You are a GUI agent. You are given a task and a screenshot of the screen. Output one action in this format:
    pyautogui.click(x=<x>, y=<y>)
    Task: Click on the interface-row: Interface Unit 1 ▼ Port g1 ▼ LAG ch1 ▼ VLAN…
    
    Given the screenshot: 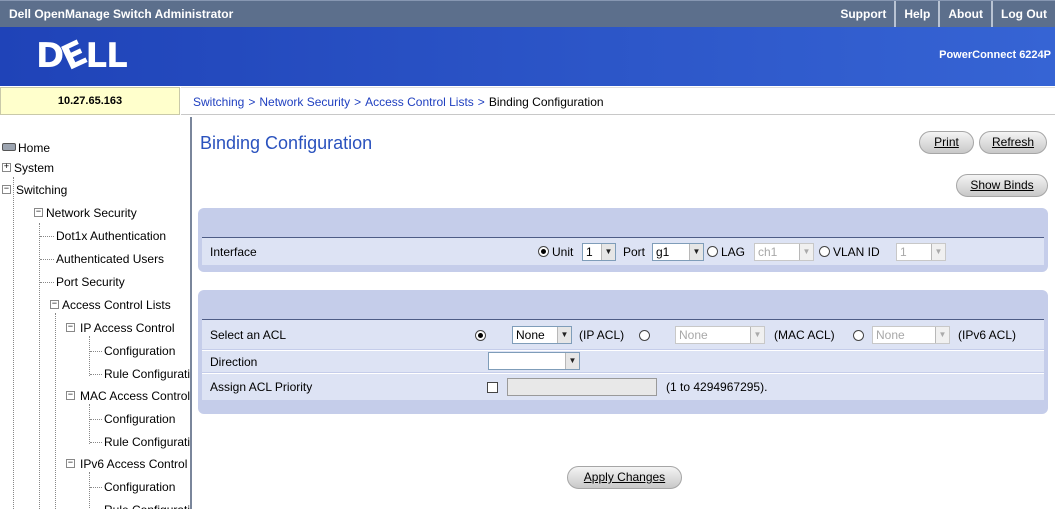 What is the action you would take?
    pyautogui.click(x=623, y=251)
    